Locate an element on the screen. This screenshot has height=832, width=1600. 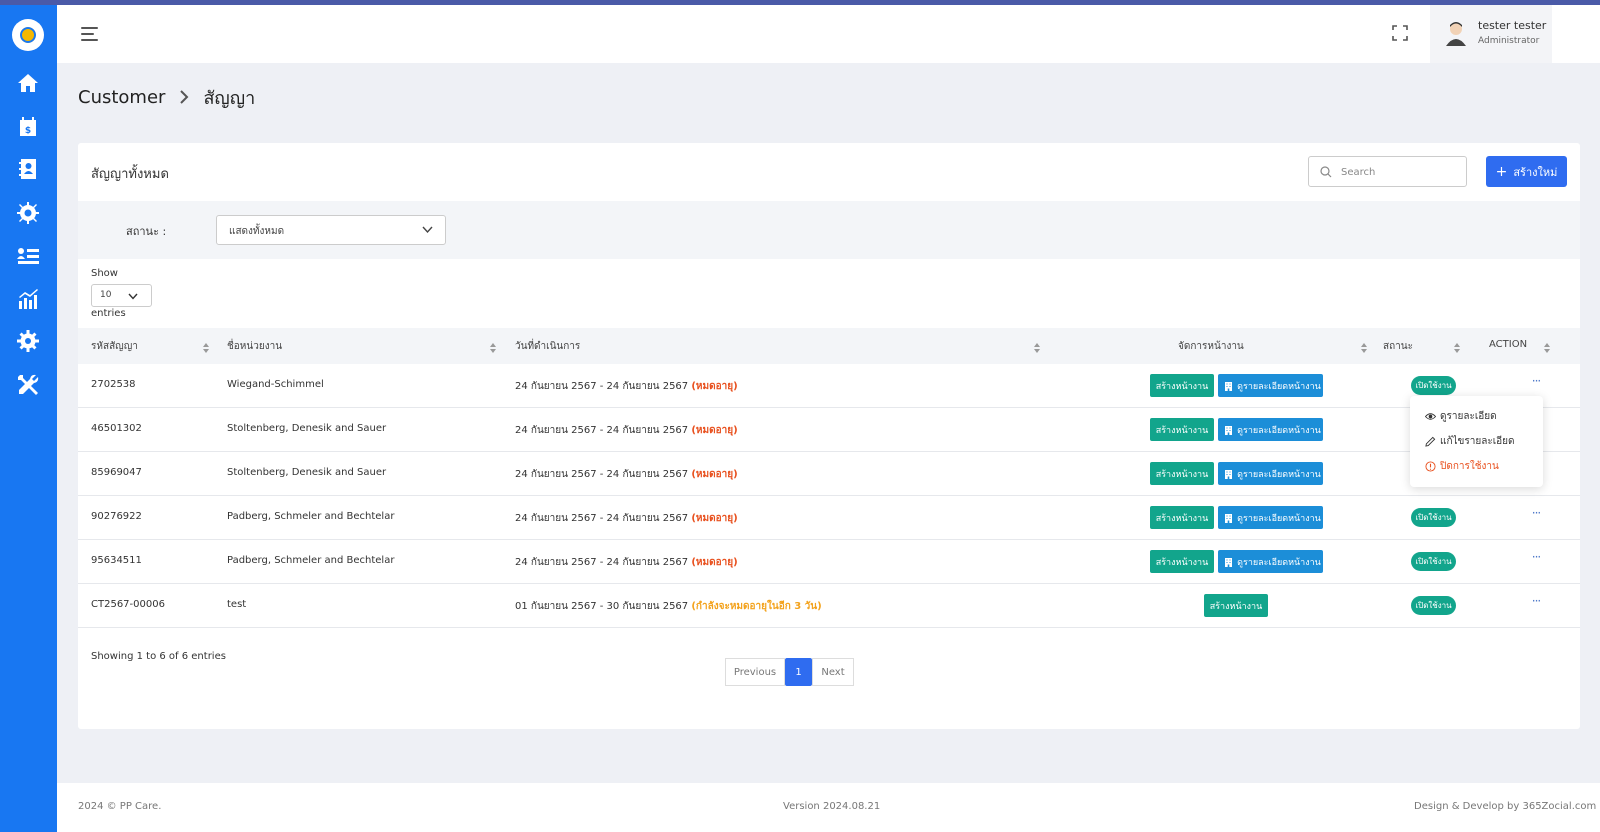
breadcrumb: Customer สัญญา is located at coordinates (166, 97).